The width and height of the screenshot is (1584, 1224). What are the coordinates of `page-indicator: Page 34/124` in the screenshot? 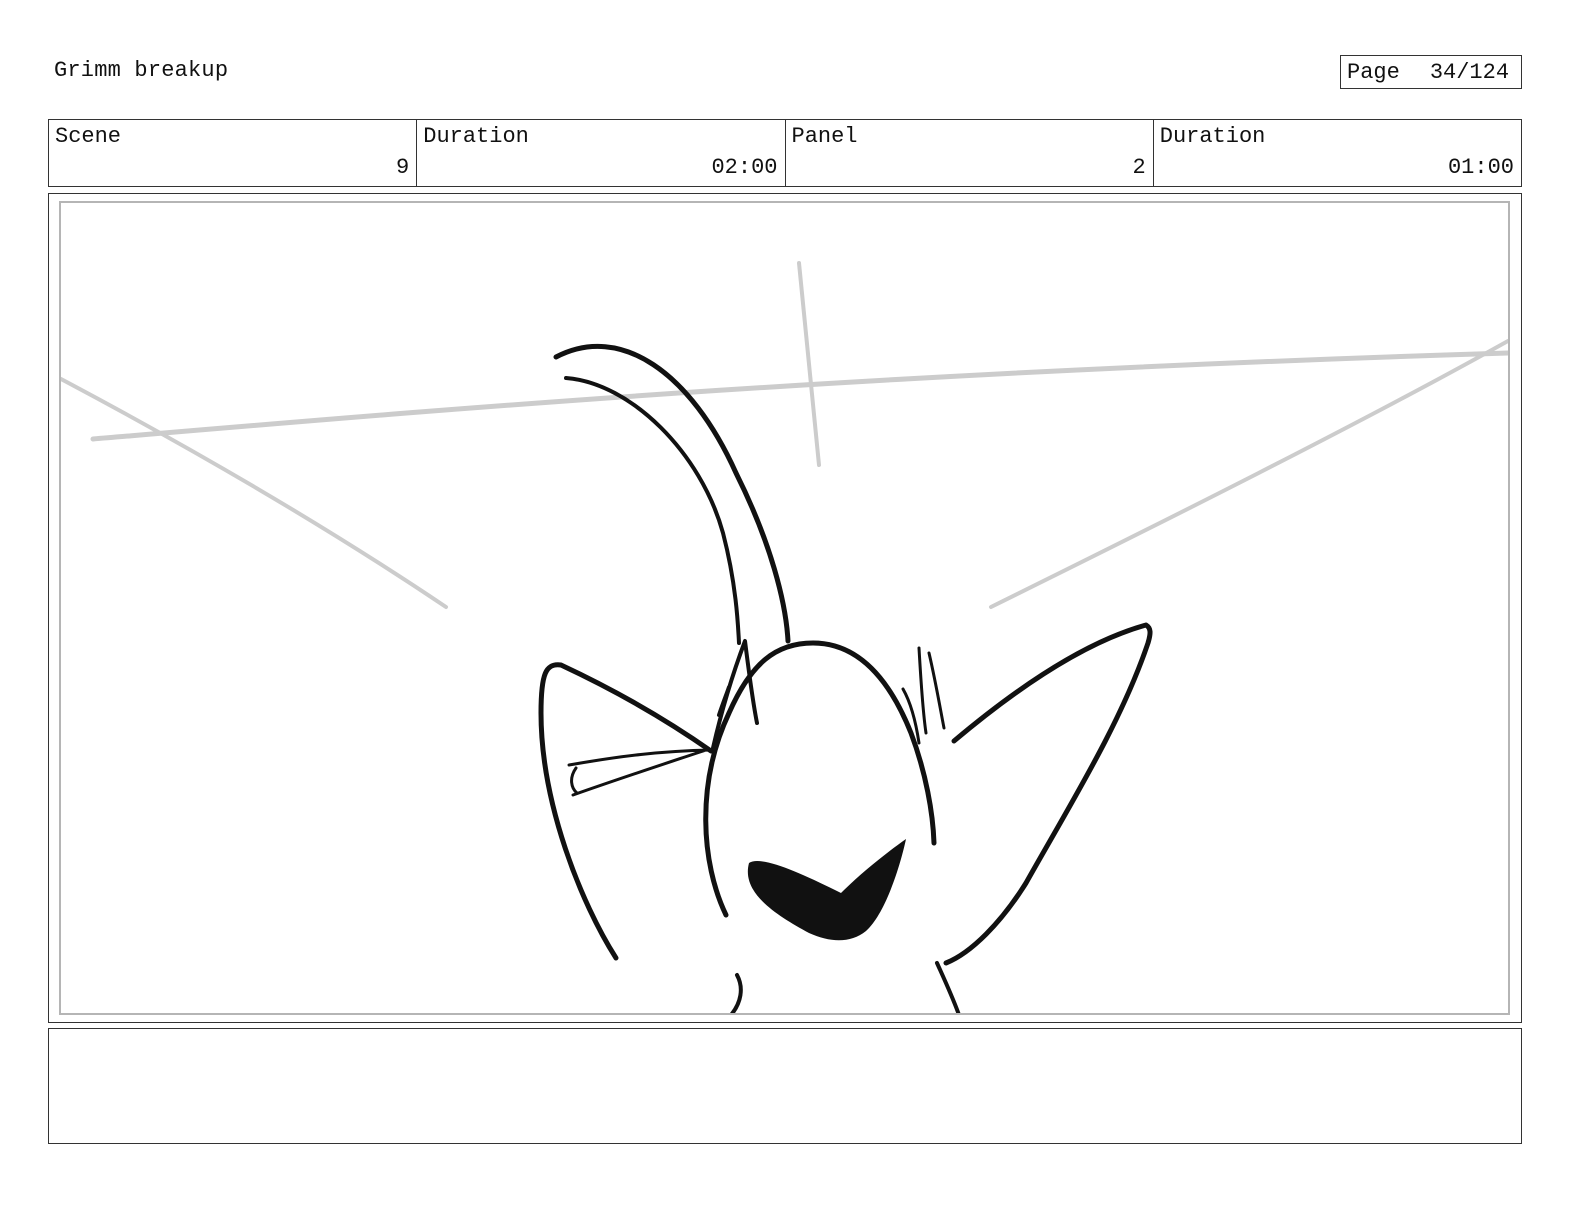 It's located at (1431, 72).